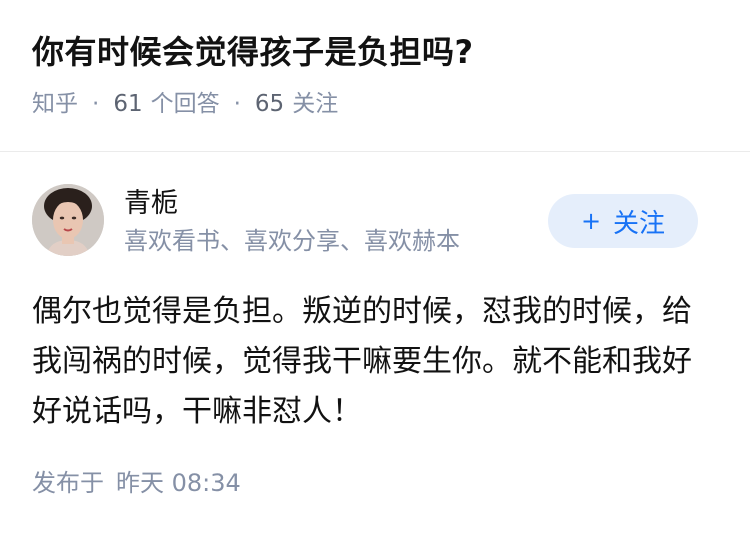 The width and height of the screenshot is (750, 534). I want to click on source-label: 知乎, so click(55, 104).